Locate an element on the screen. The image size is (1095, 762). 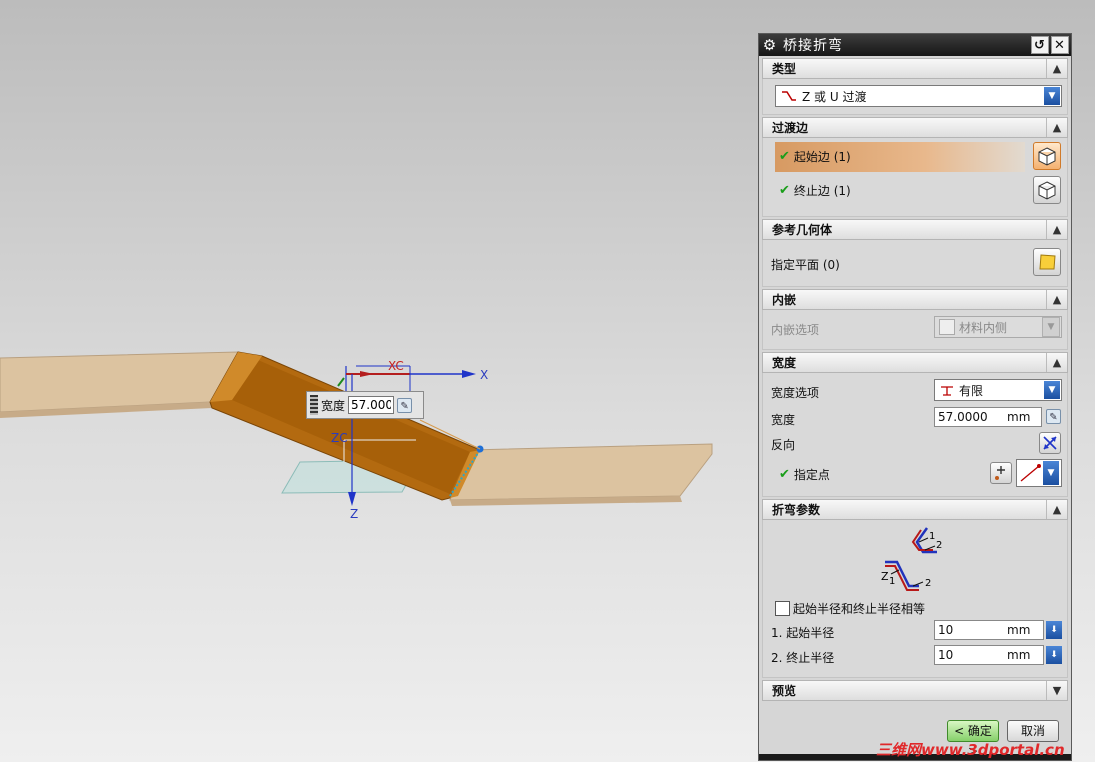
width-option-row: 宽度选项 is located at coordinates (795, 392).